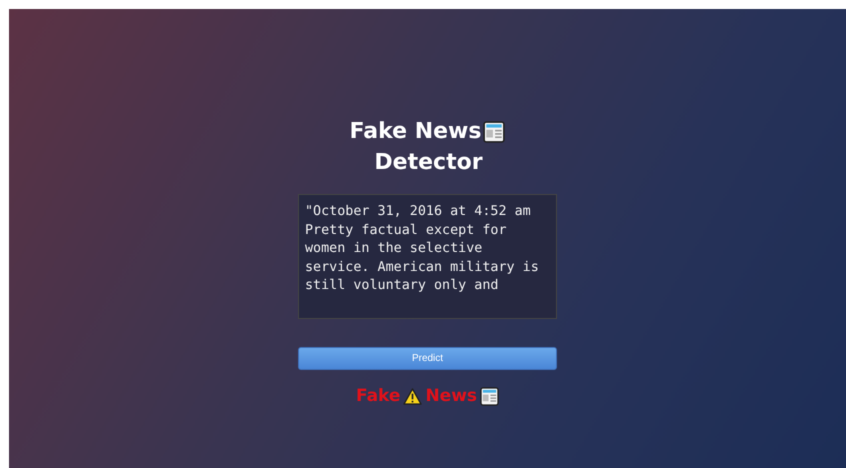 This screenshot has width=846, height=468. What do you see at coordinates (416, 132) in the screenshot?
I see `page-title: Fake News` at bounding box center [416, 132].